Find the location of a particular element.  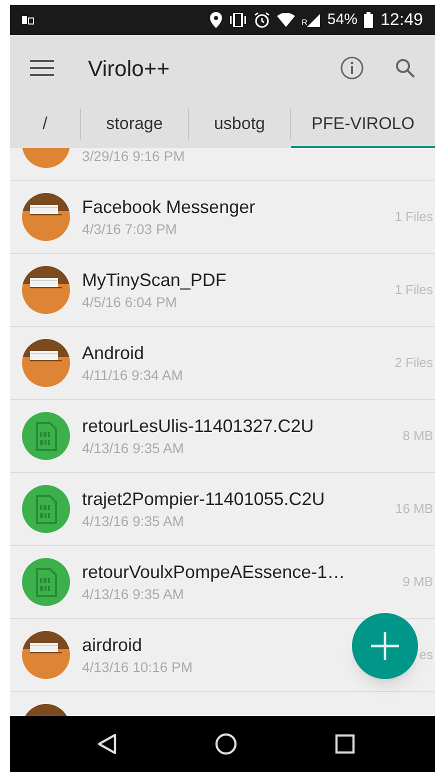

recent-apps-icon is located at coordinates (345, 744).